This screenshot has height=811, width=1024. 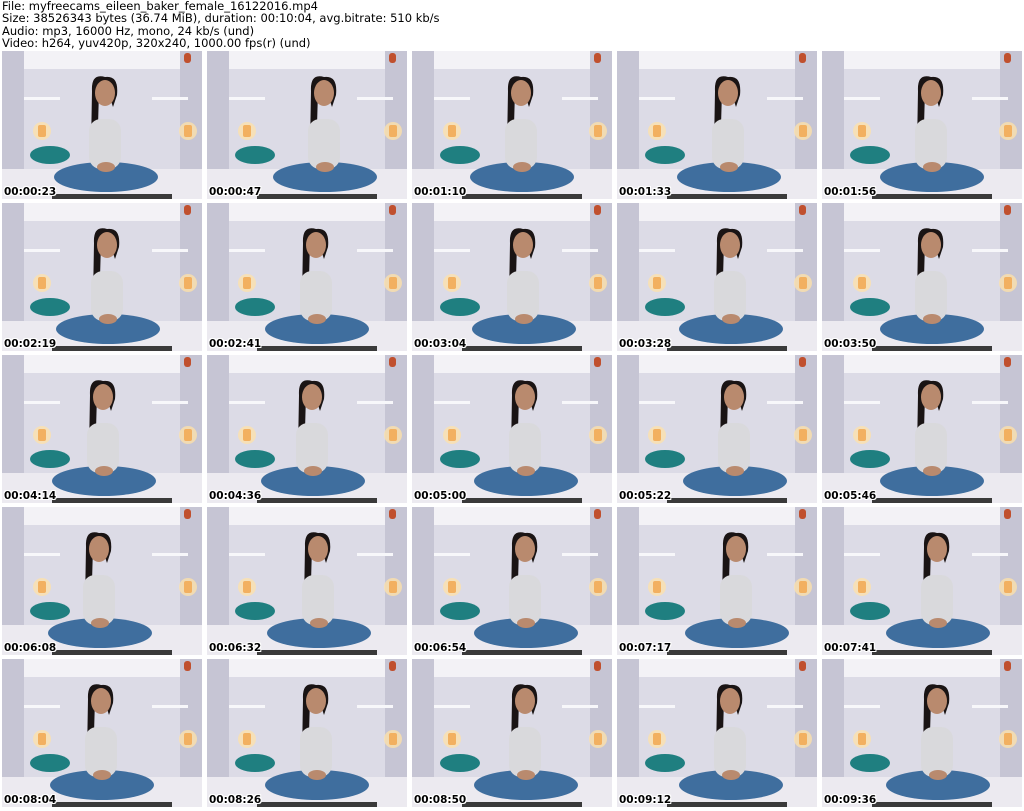 I want to click on video-thumbnail-4: 00:01:33, so click(x=717, y=125).